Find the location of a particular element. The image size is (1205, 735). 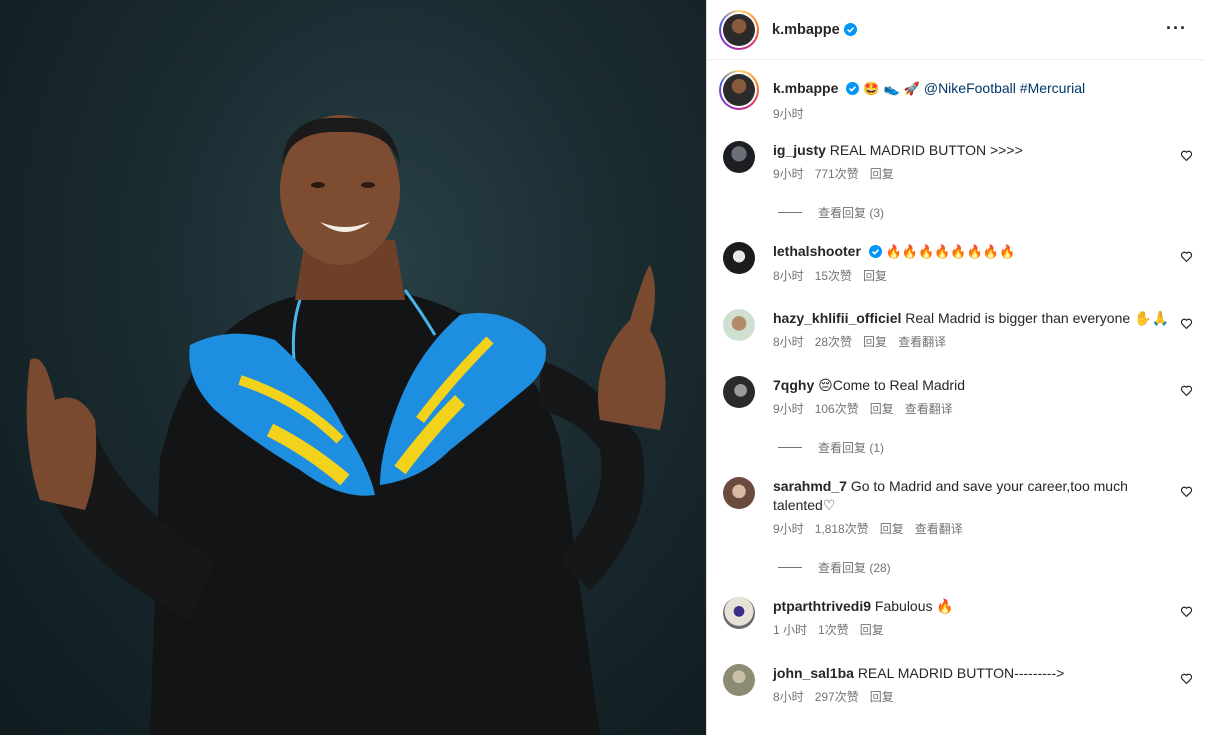

commenter-username: john_sal1ba is located at coordinates (813, 673).